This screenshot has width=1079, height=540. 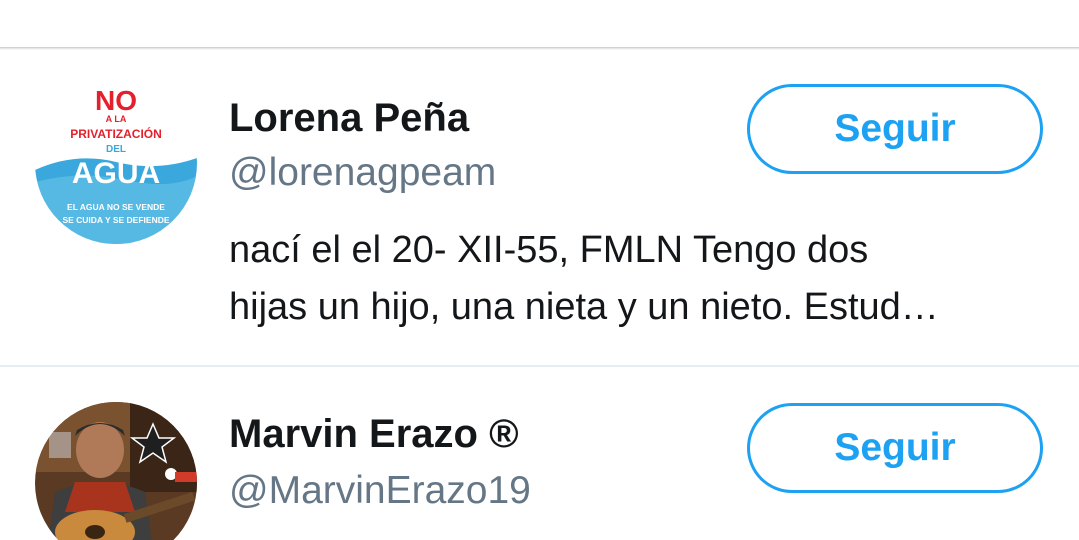 I want to click on top-app-bar, so click(x=539, y=24).